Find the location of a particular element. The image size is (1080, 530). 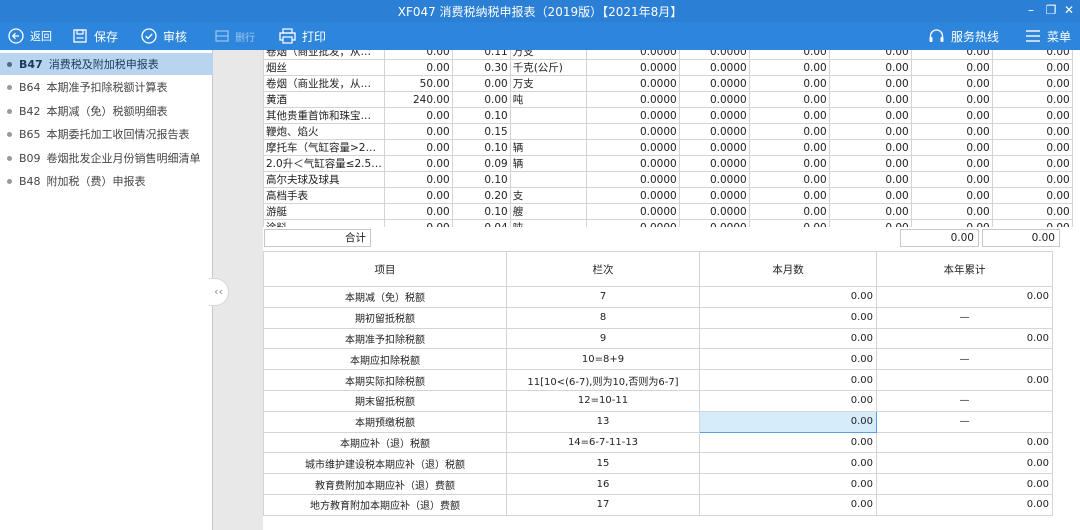

minimize-icon: – is located at coordinates (1031, 10).